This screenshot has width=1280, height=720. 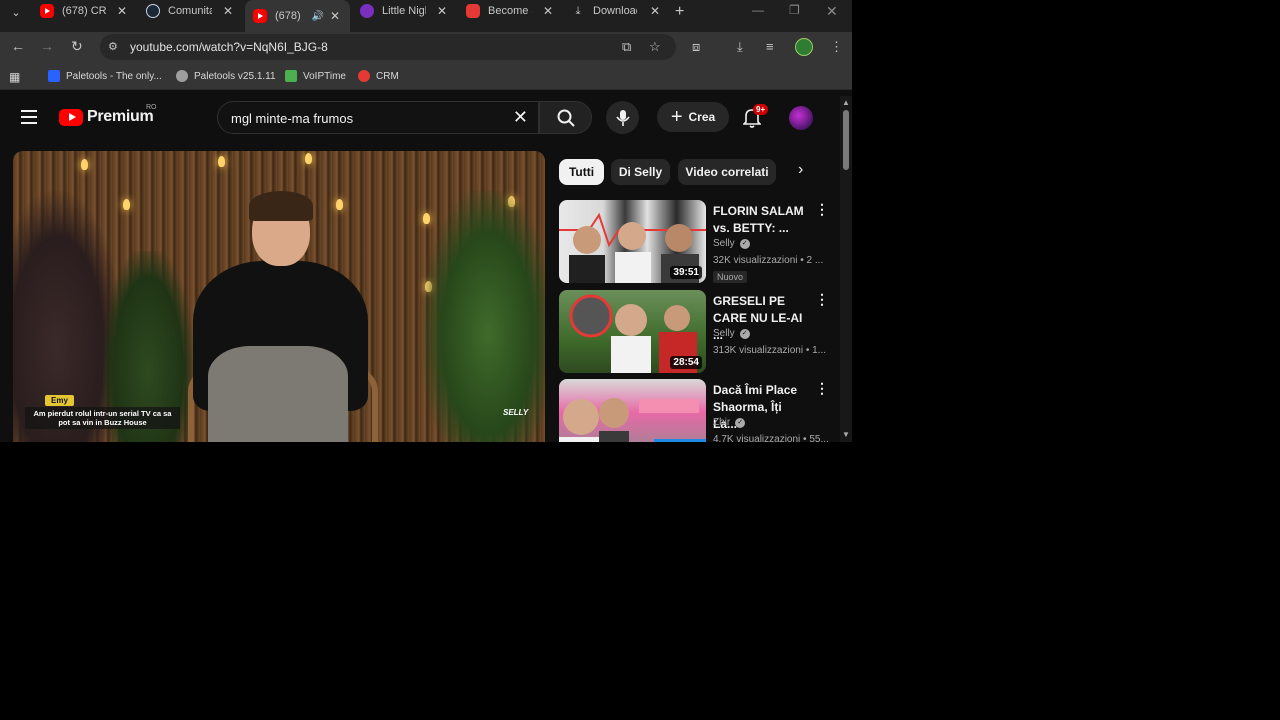 I want to click on hamburger-menu-icon, so click(x=29, y=117).